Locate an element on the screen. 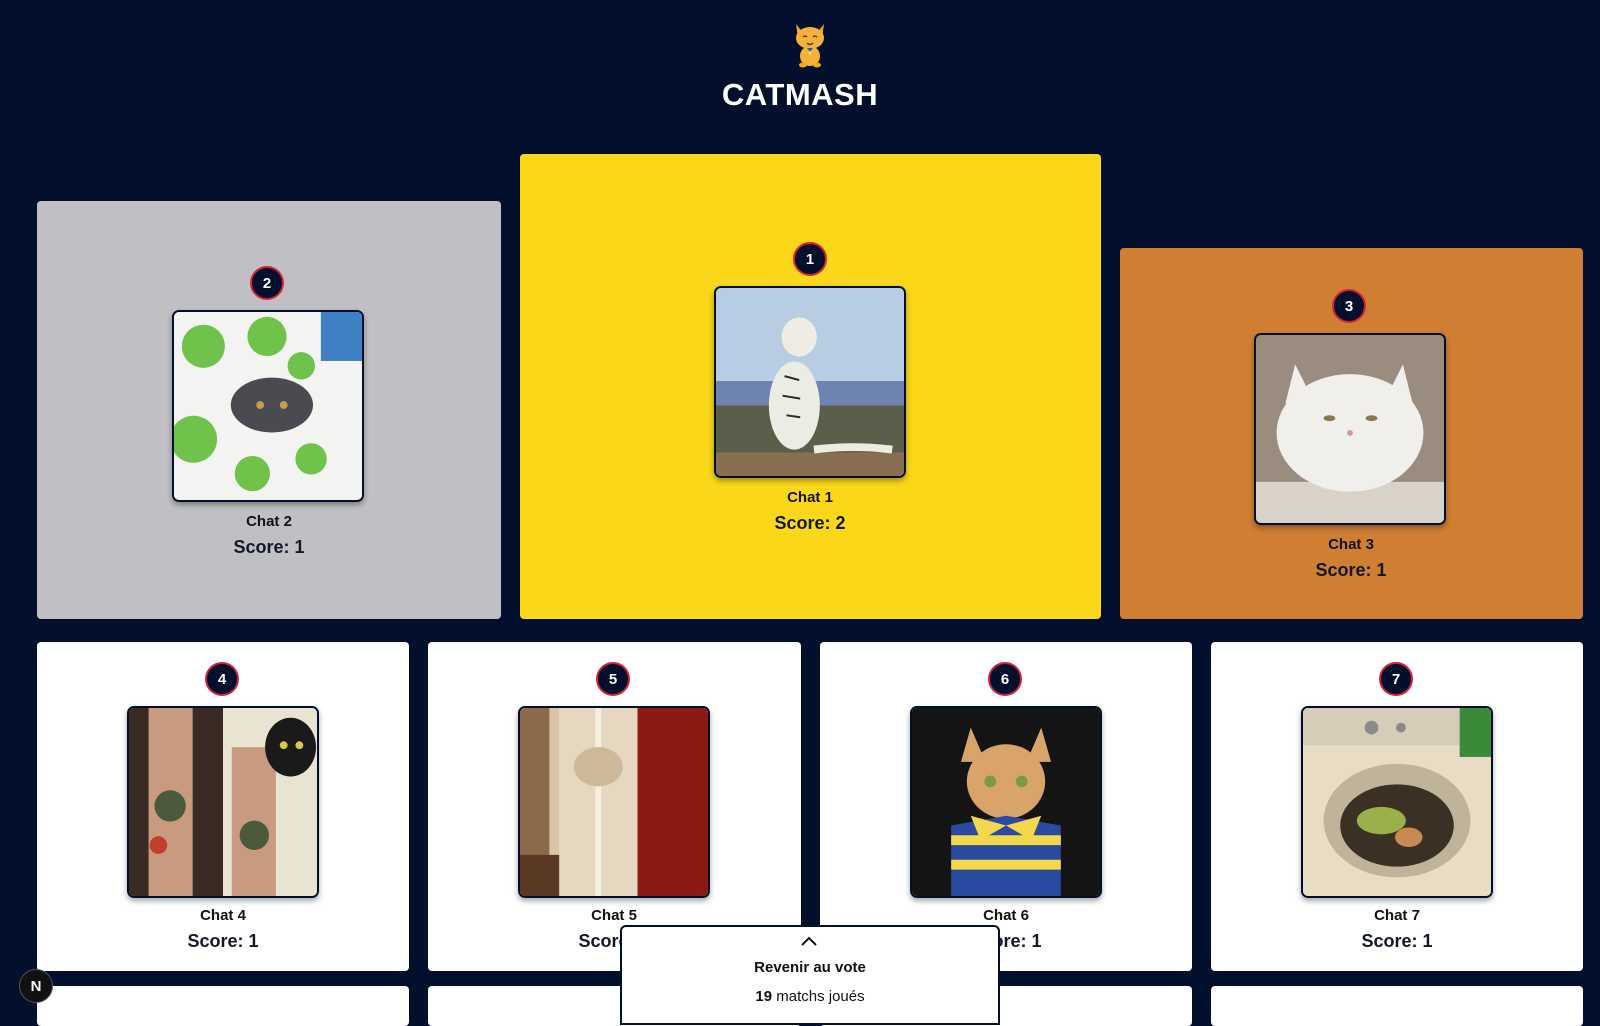 This screenshot has height=1026, width=1600. cat-name: Chat 4 is located at coordinates (223, 915).